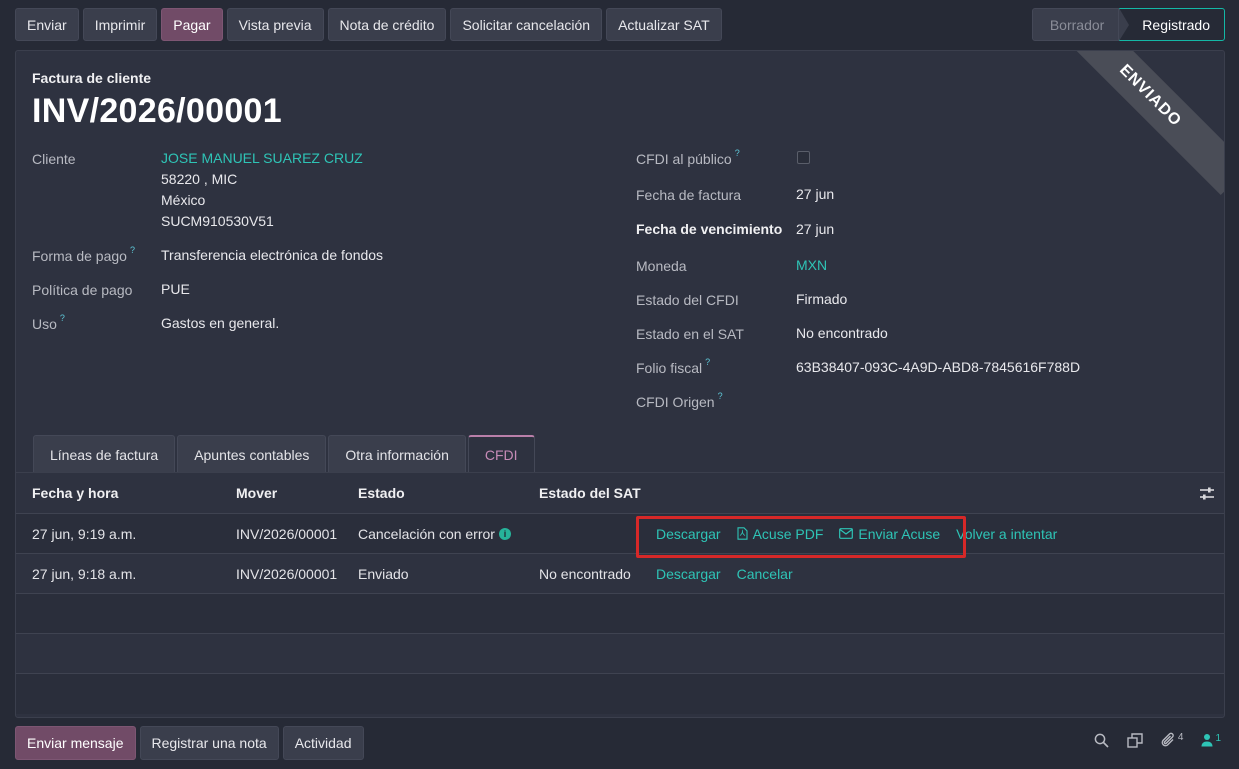 This screenshot has width=1239, height=769. I want to click on user-icon, so click(1207, 740).